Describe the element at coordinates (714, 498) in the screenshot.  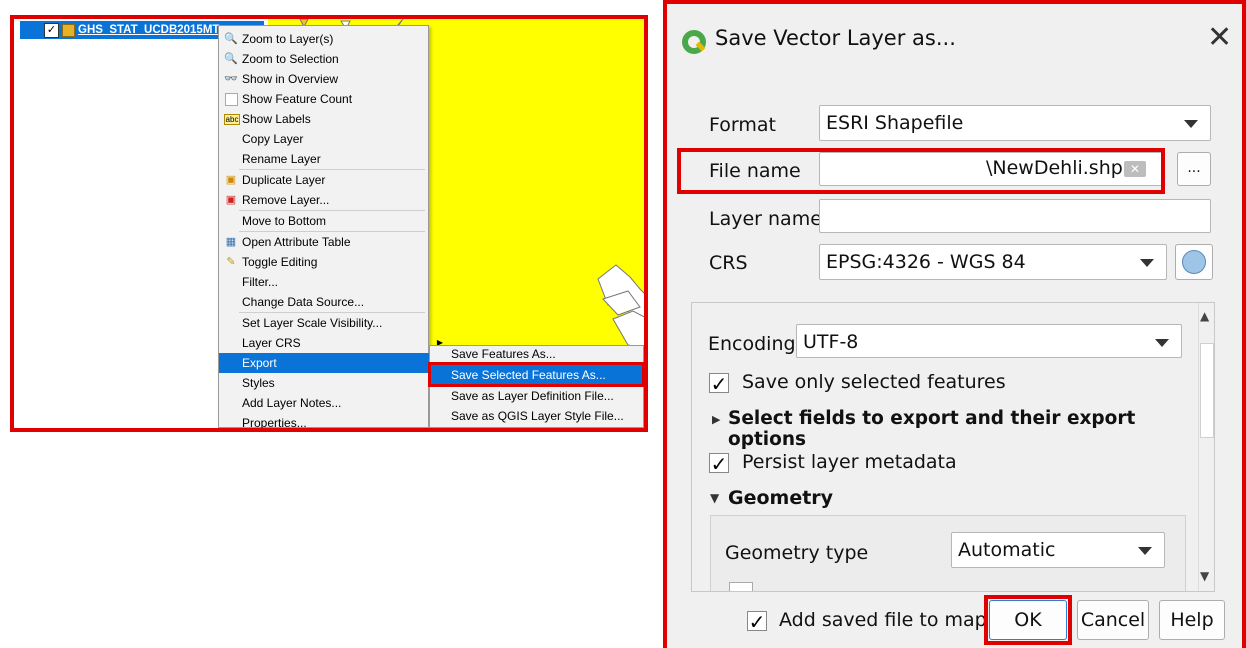
I see `collapse-arrow-icon: ▼` at that location.